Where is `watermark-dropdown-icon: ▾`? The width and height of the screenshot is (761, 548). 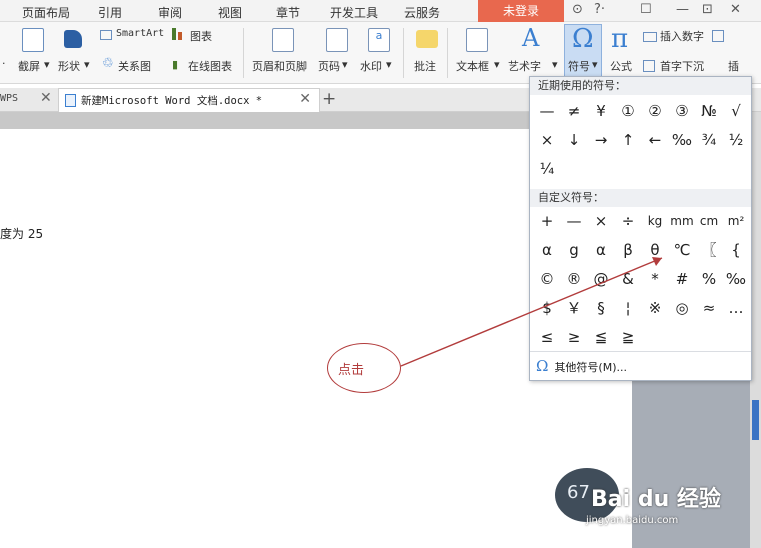
watermark-dropdown-icon: ▾ is located at coordinates (389, 64).